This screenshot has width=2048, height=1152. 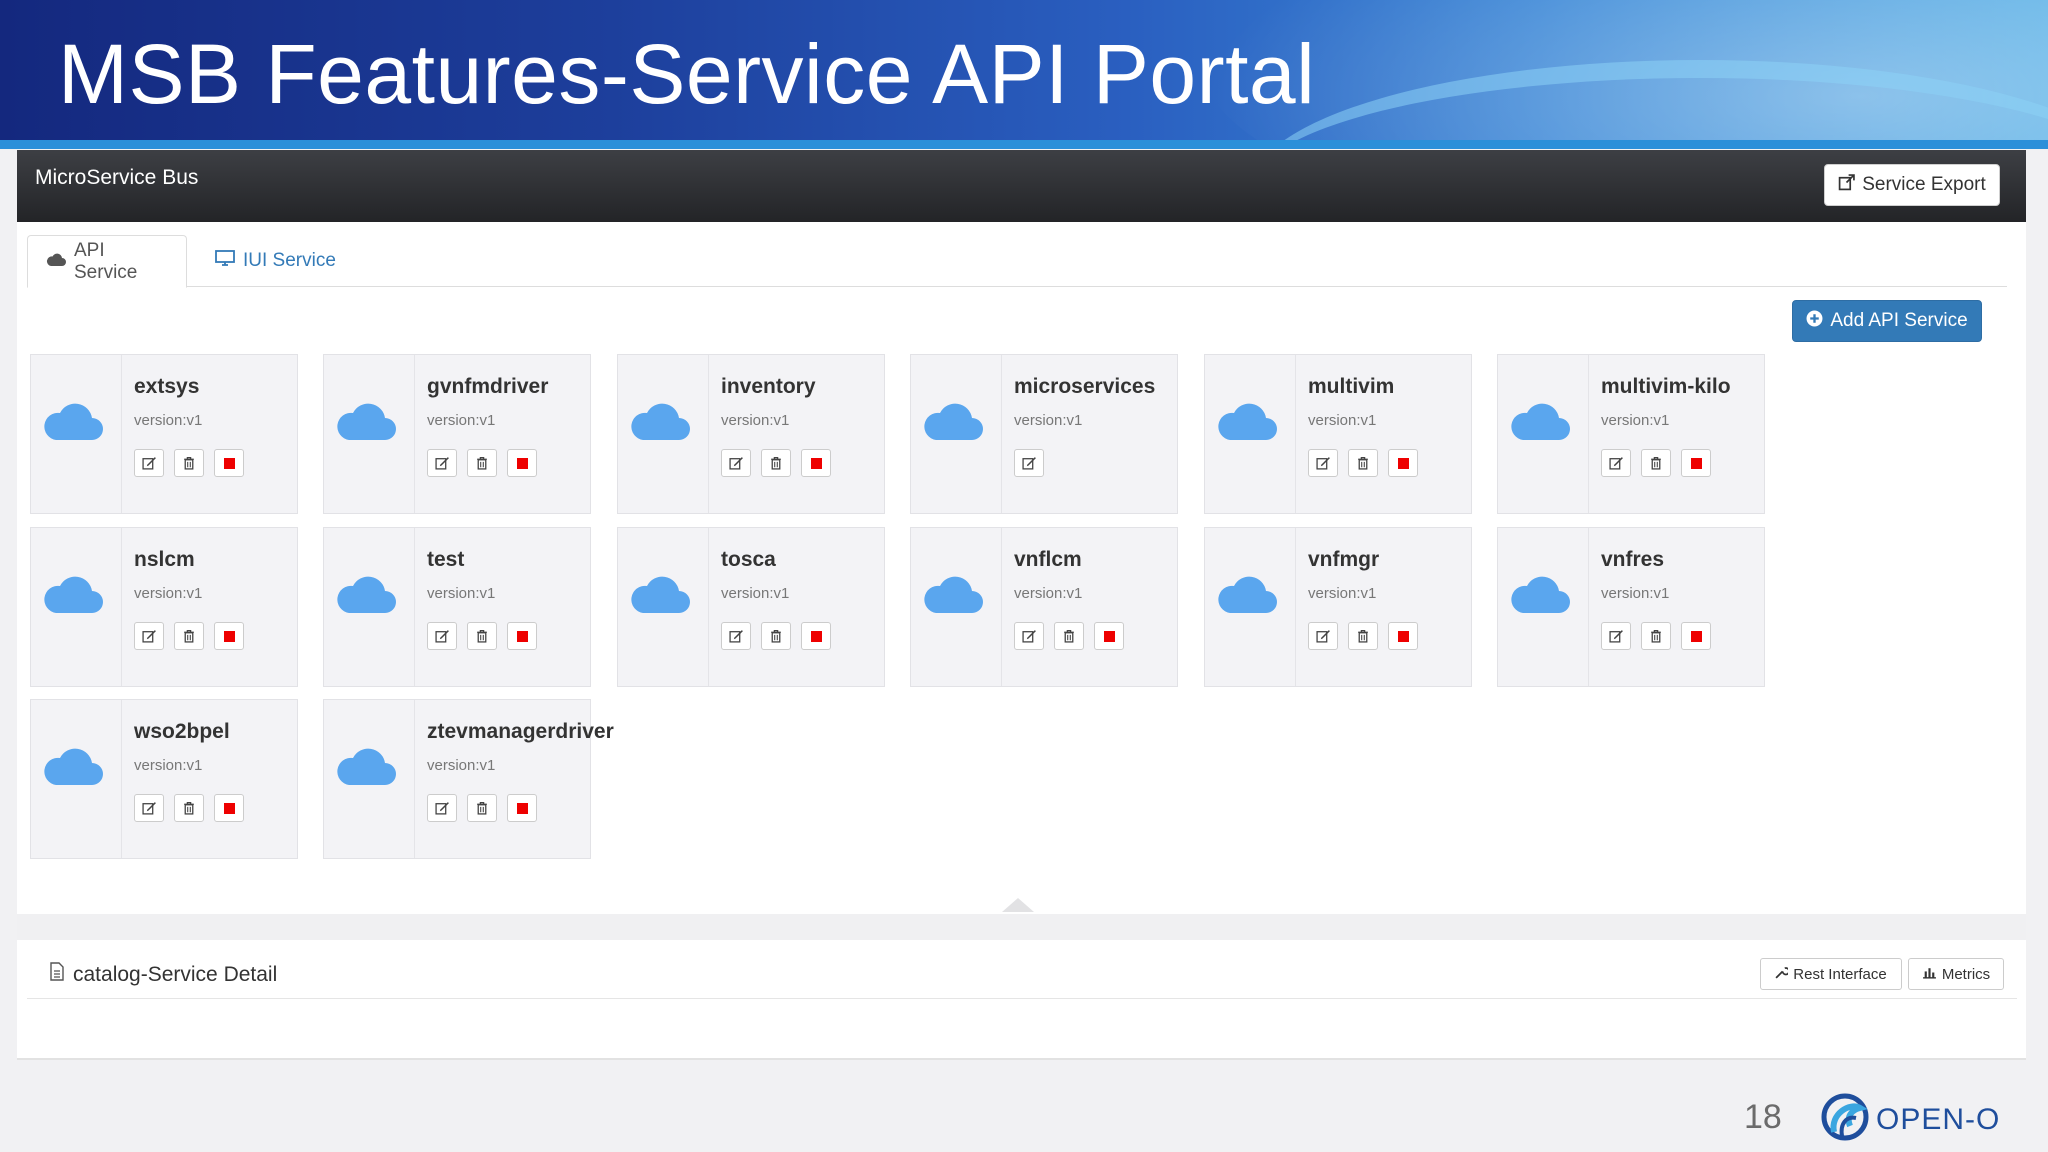 I want to click on service-version: version:v1, so click(x=1048, y=420).